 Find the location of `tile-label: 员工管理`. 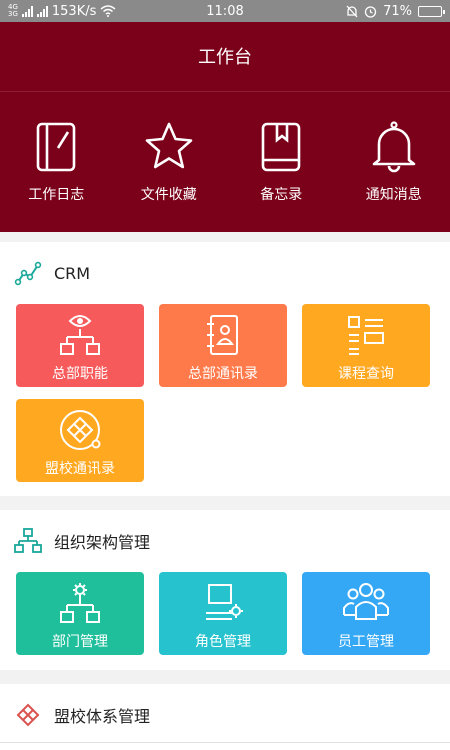

tile-label: 员工管理 is located at coordinates (366, 642).